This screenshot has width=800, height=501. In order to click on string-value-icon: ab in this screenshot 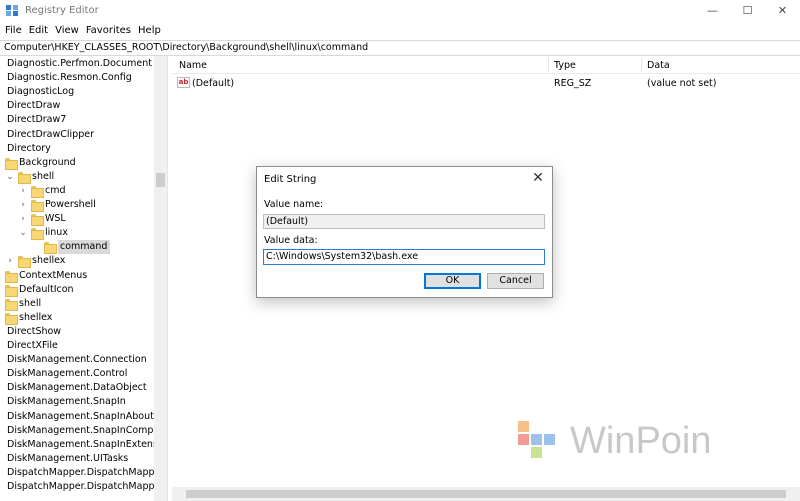, I will do `click(183, 82)`.